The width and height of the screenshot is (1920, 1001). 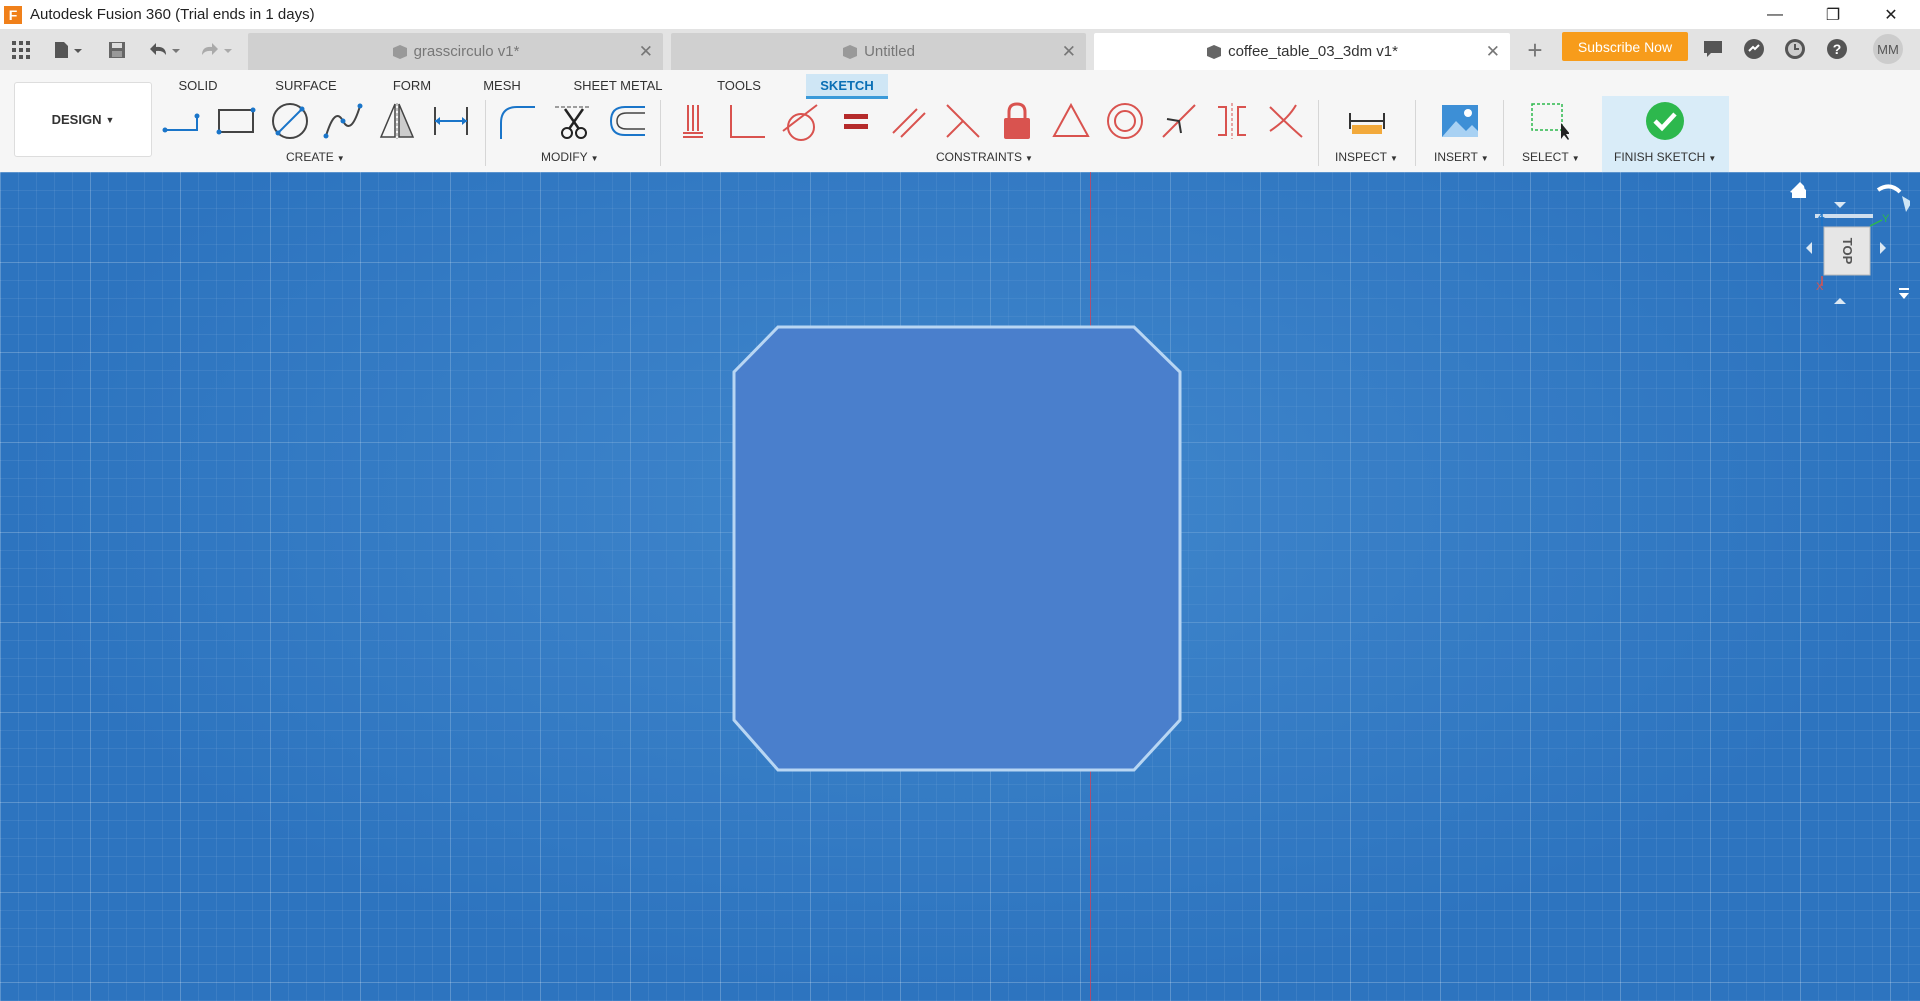 What do you see at coordinates (1821, 215) in the screenshot?
I see `z-axis-label: Z` at bounding box center [1821, 215].